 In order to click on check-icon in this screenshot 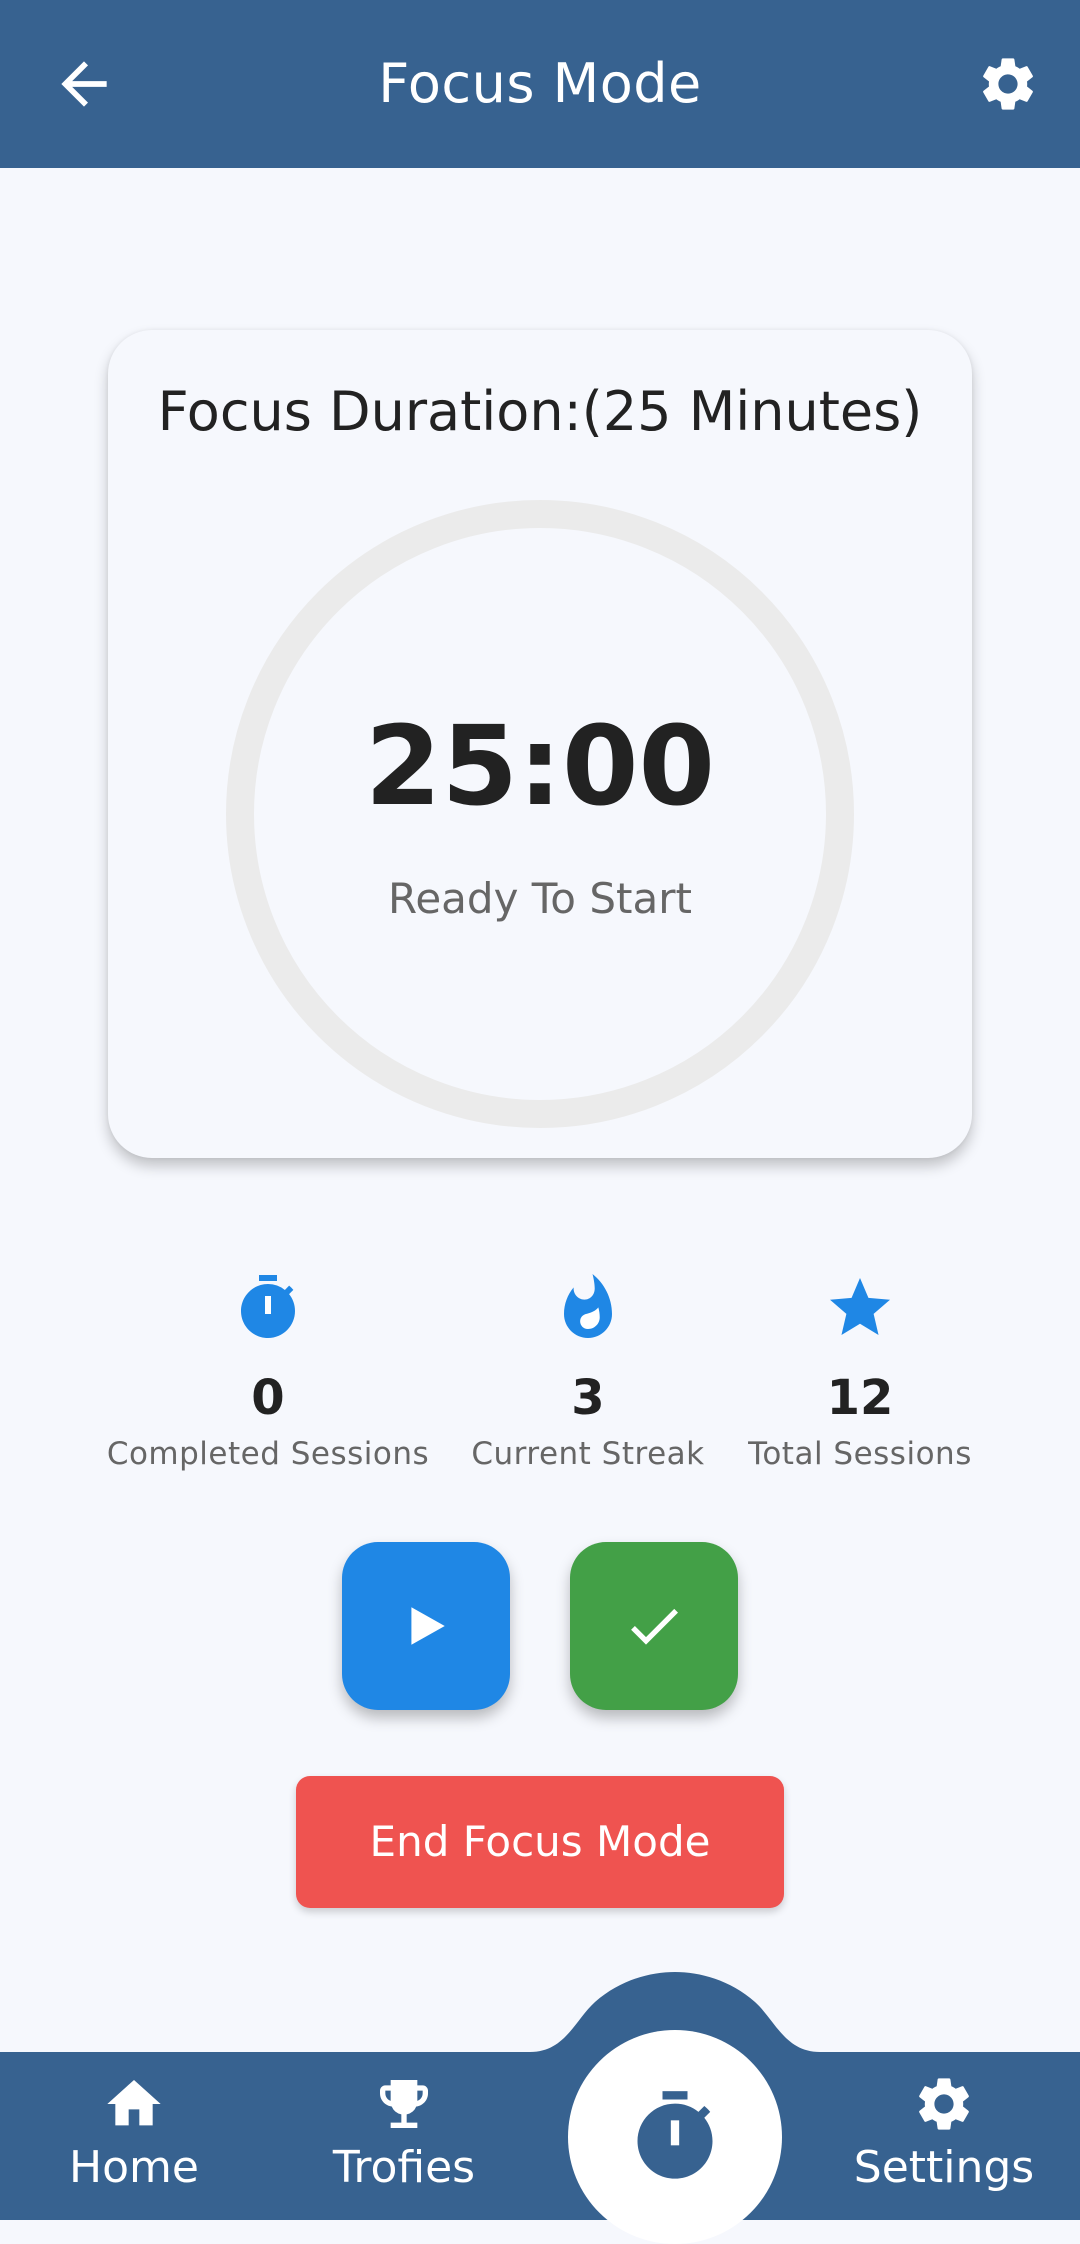, I will do `click(654, 1626)`.